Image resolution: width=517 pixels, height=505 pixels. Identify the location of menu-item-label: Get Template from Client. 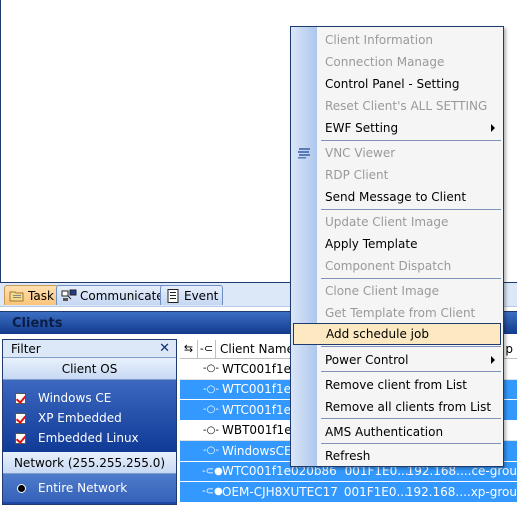
(400, 313).